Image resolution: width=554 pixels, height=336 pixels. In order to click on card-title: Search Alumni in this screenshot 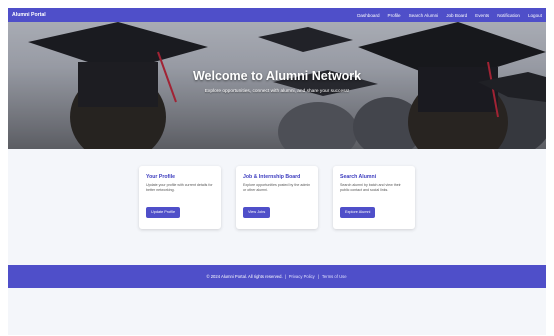, I will do `click(358, 177)`.